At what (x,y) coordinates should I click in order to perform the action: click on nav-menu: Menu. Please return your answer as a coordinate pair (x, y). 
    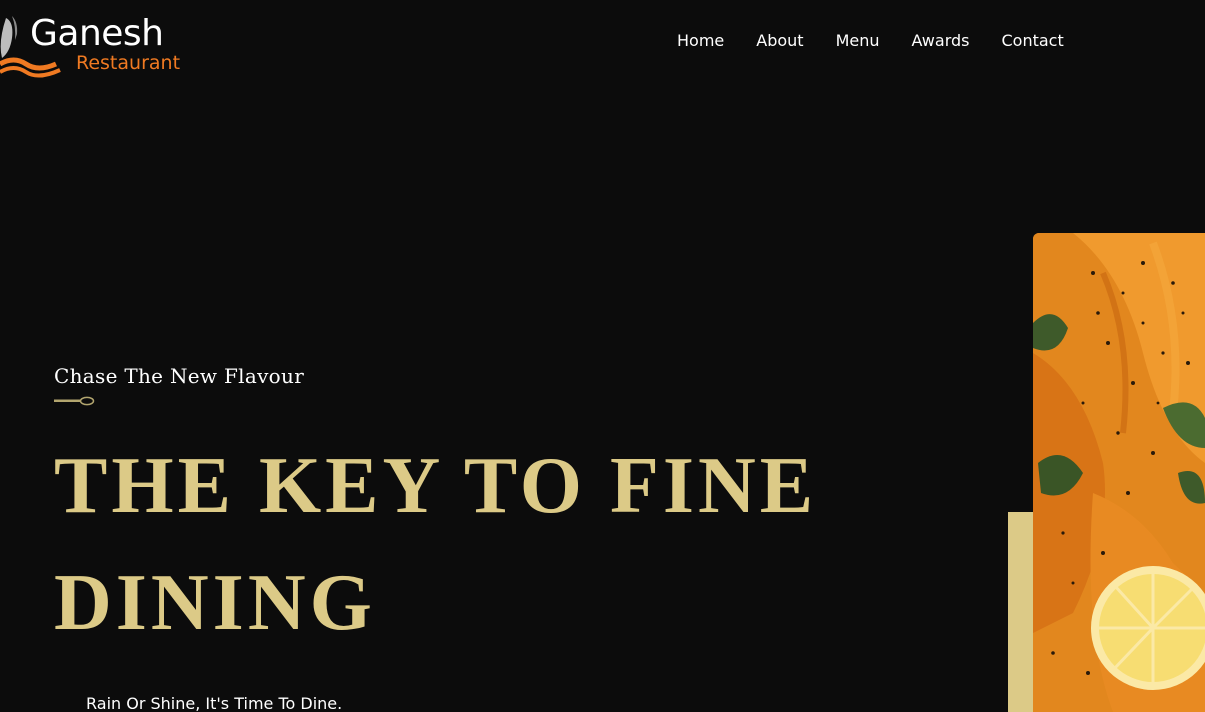
    Looking at the image, I should click on (858, 41).